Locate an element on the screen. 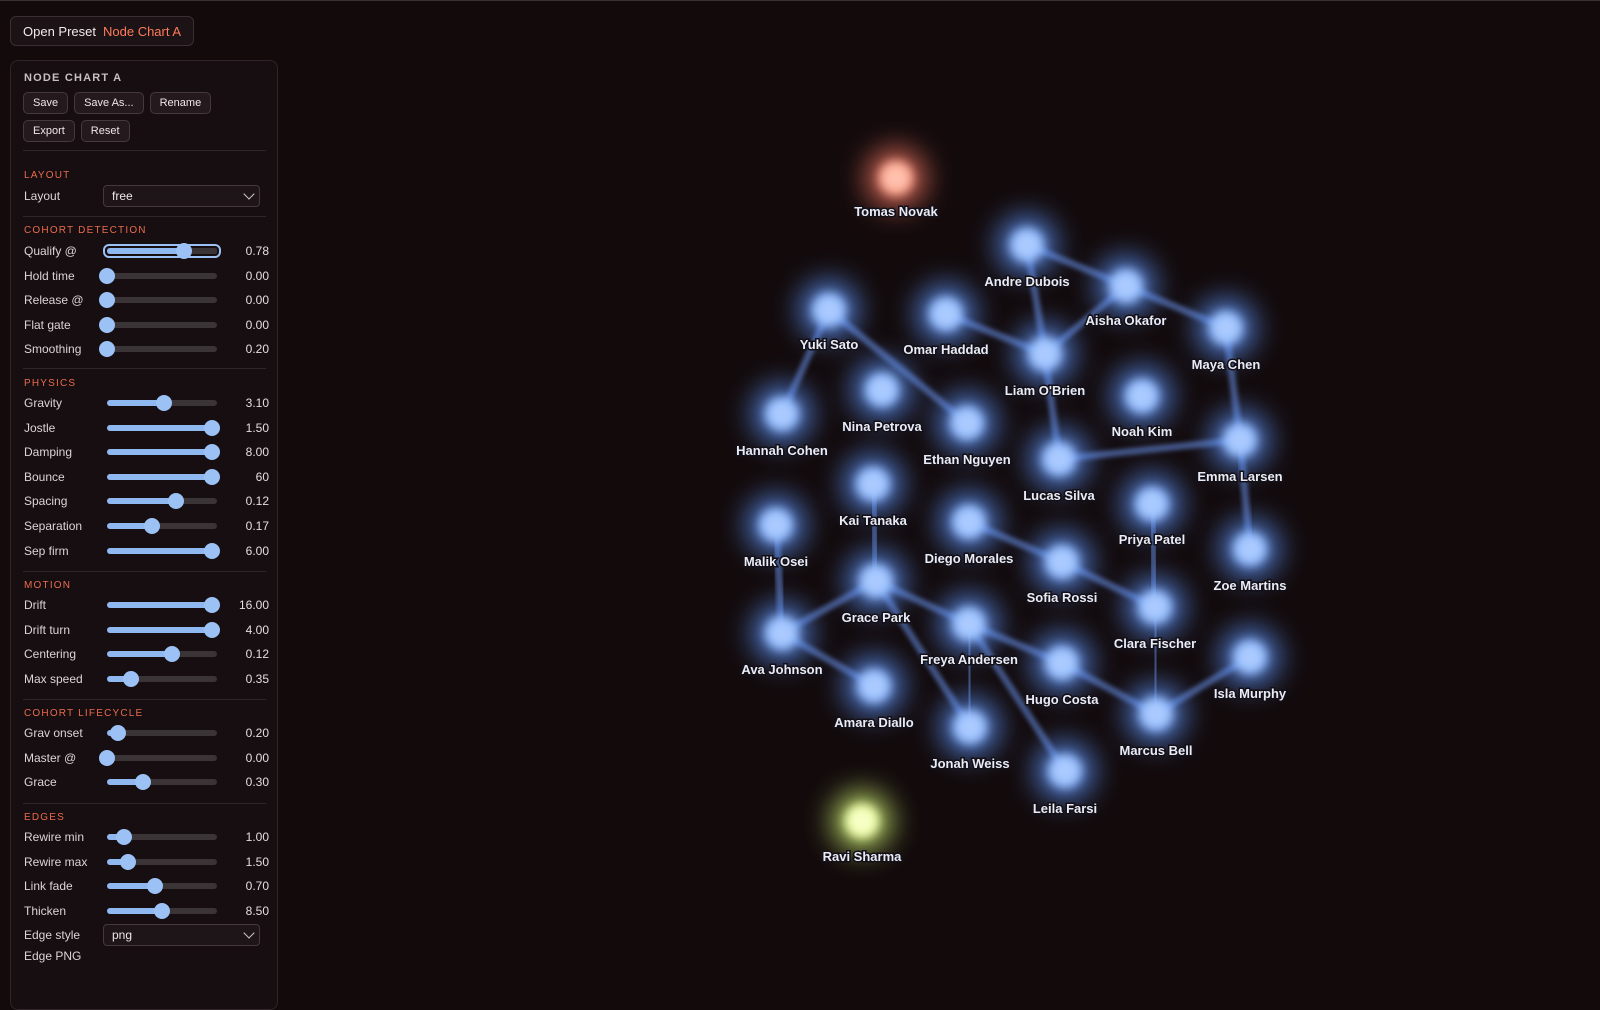  node-andre-dubois is located at coordinates (1027, 245).